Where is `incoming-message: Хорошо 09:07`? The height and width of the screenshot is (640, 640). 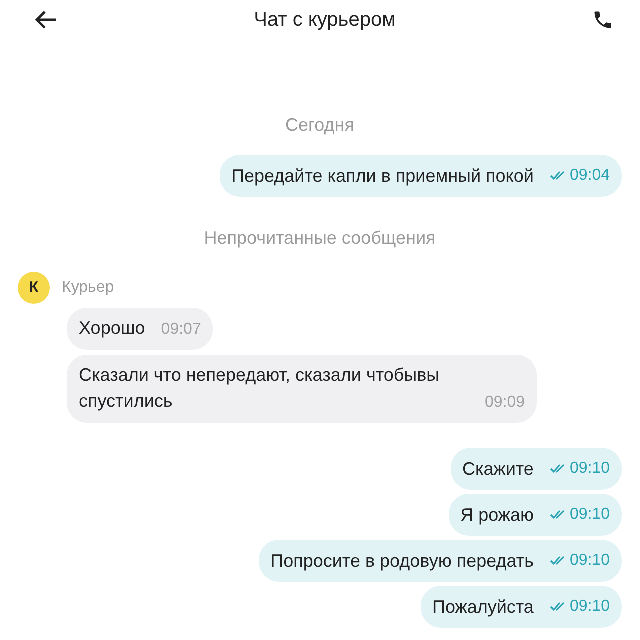 incoming-message: Хорошо 09:07 is located at coordinates (140, 329).